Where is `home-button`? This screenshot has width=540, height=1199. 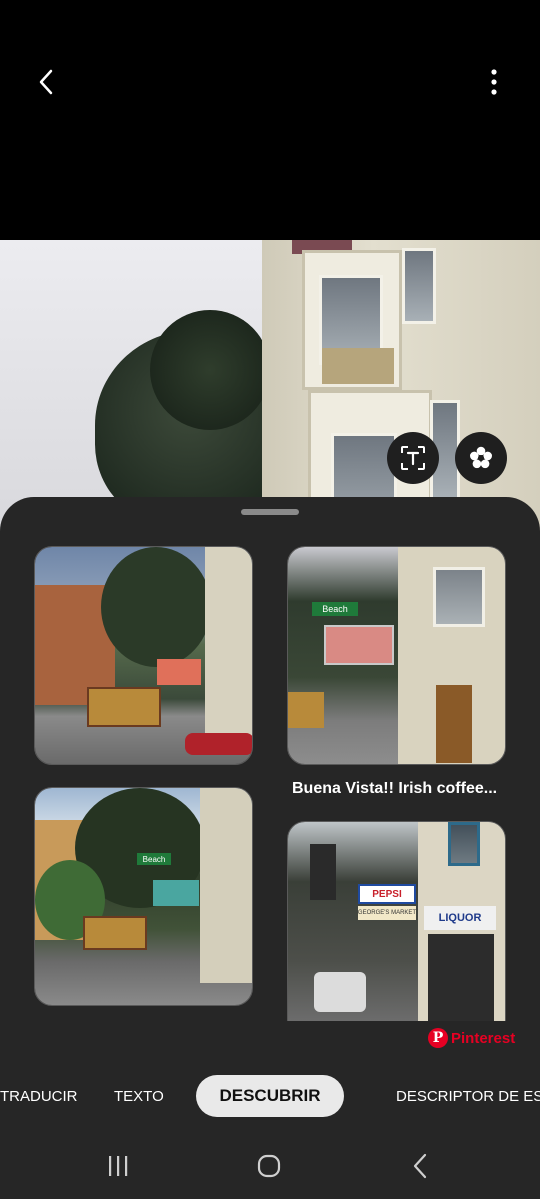 home-button is located at coordinates (269, 1166).